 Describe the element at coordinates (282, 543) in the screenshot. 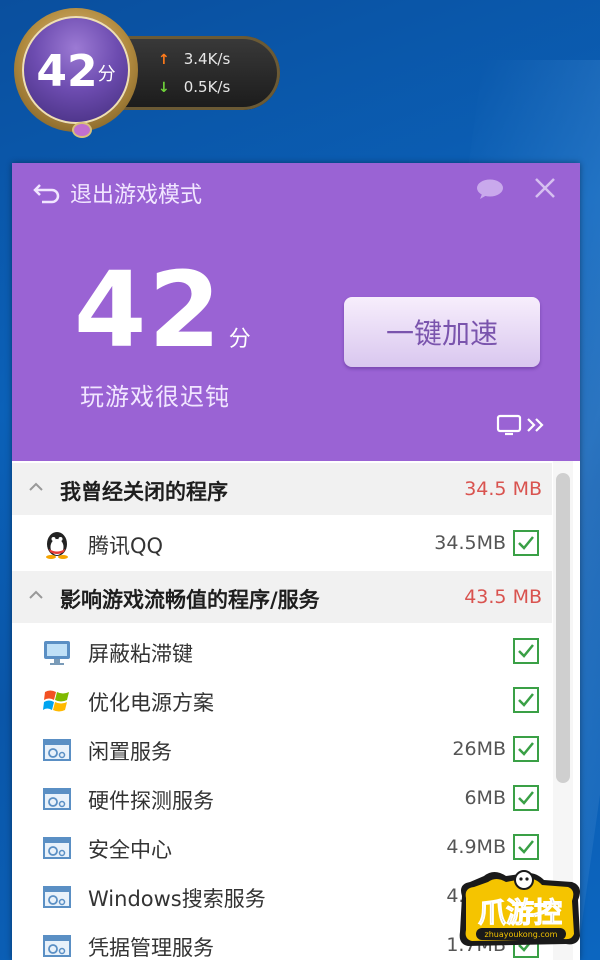

I see `list-item: 腾讯QQ 34.5MB` at that location.